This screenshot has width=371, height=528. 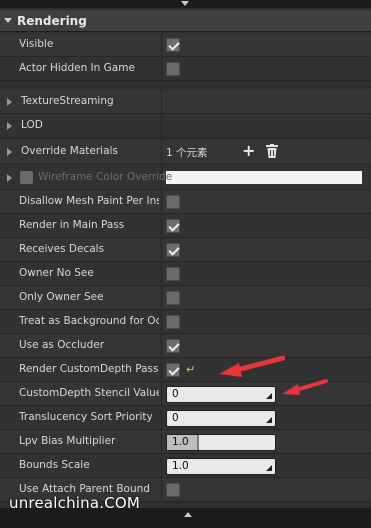 What do you see at coordinates (89, 321) in the screenshot?
I see `property-label: Treat as Background for Occlusion` at bounding box center [89, 321].